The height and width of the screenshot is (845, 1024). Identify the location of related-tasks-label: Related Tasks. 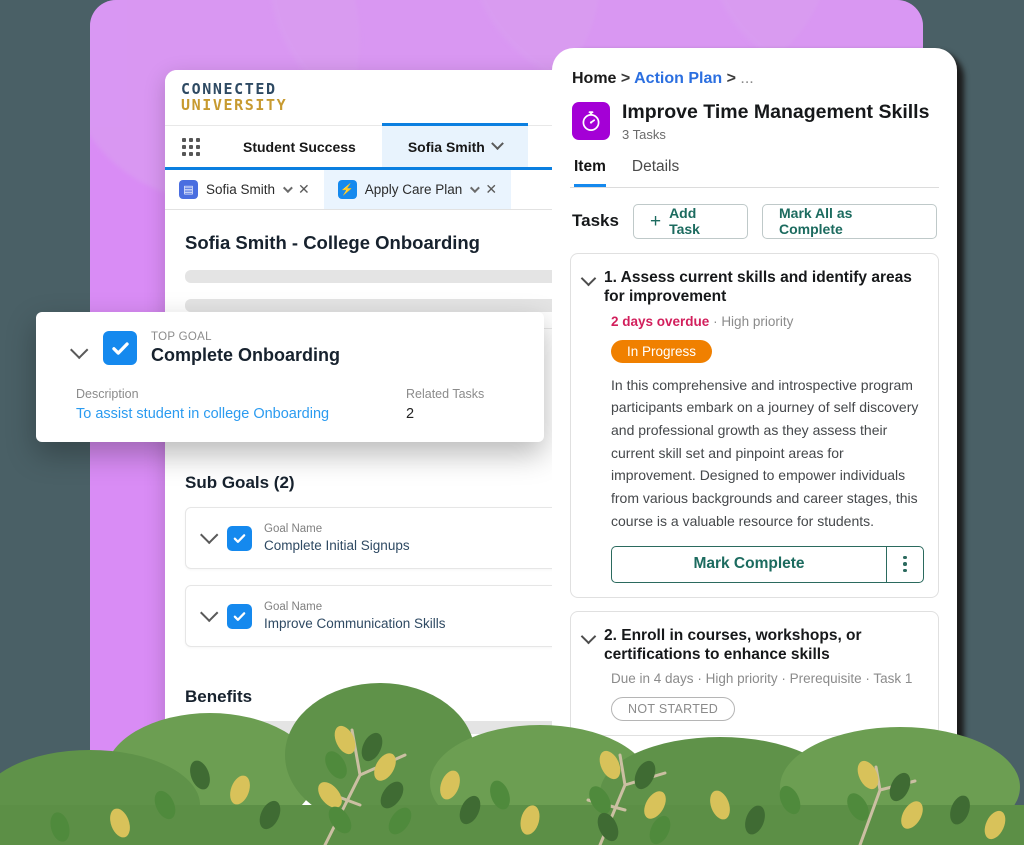
(445, 393).